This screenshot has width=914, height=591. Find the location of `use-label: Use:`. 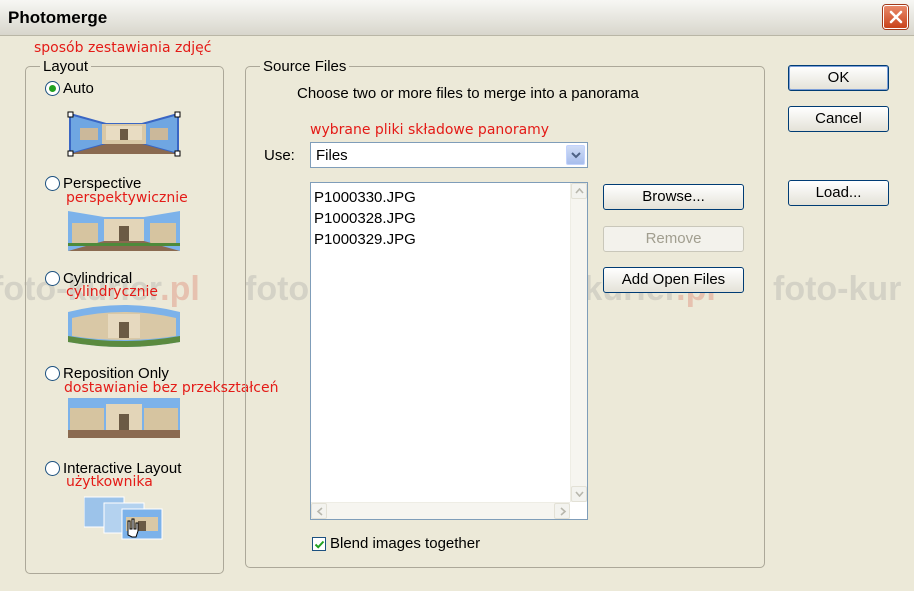

use-label: Use: is located at coordinates (279, 155).